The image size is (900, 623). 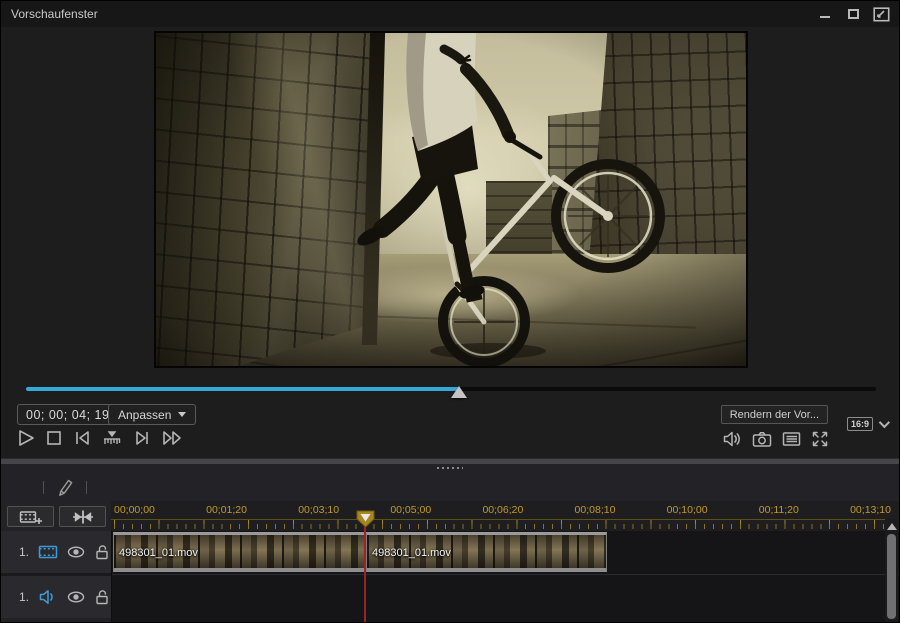 I want to click on seek-snap-button, so click(x=112, y=438).